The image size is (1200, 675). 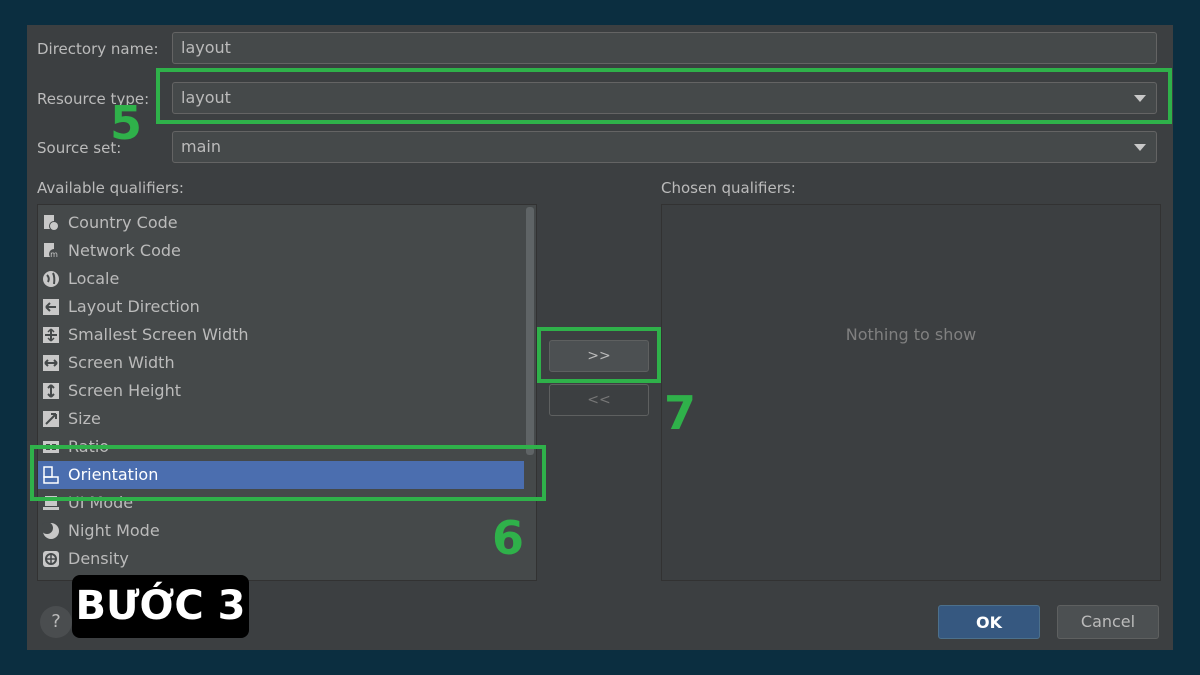 What do you see at coordinates (989, 622) in the screenshot?
I see `ok-button: OK` at bounding box center [989, 622].